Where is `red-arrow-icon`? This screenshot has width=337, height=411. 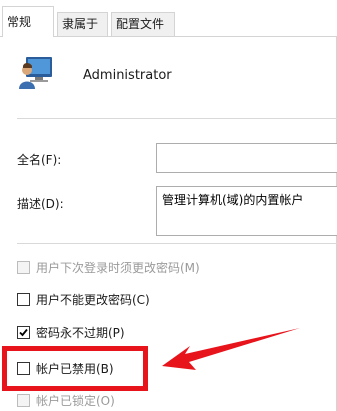 red-arrow-icon is located at coordinates (231, 349).